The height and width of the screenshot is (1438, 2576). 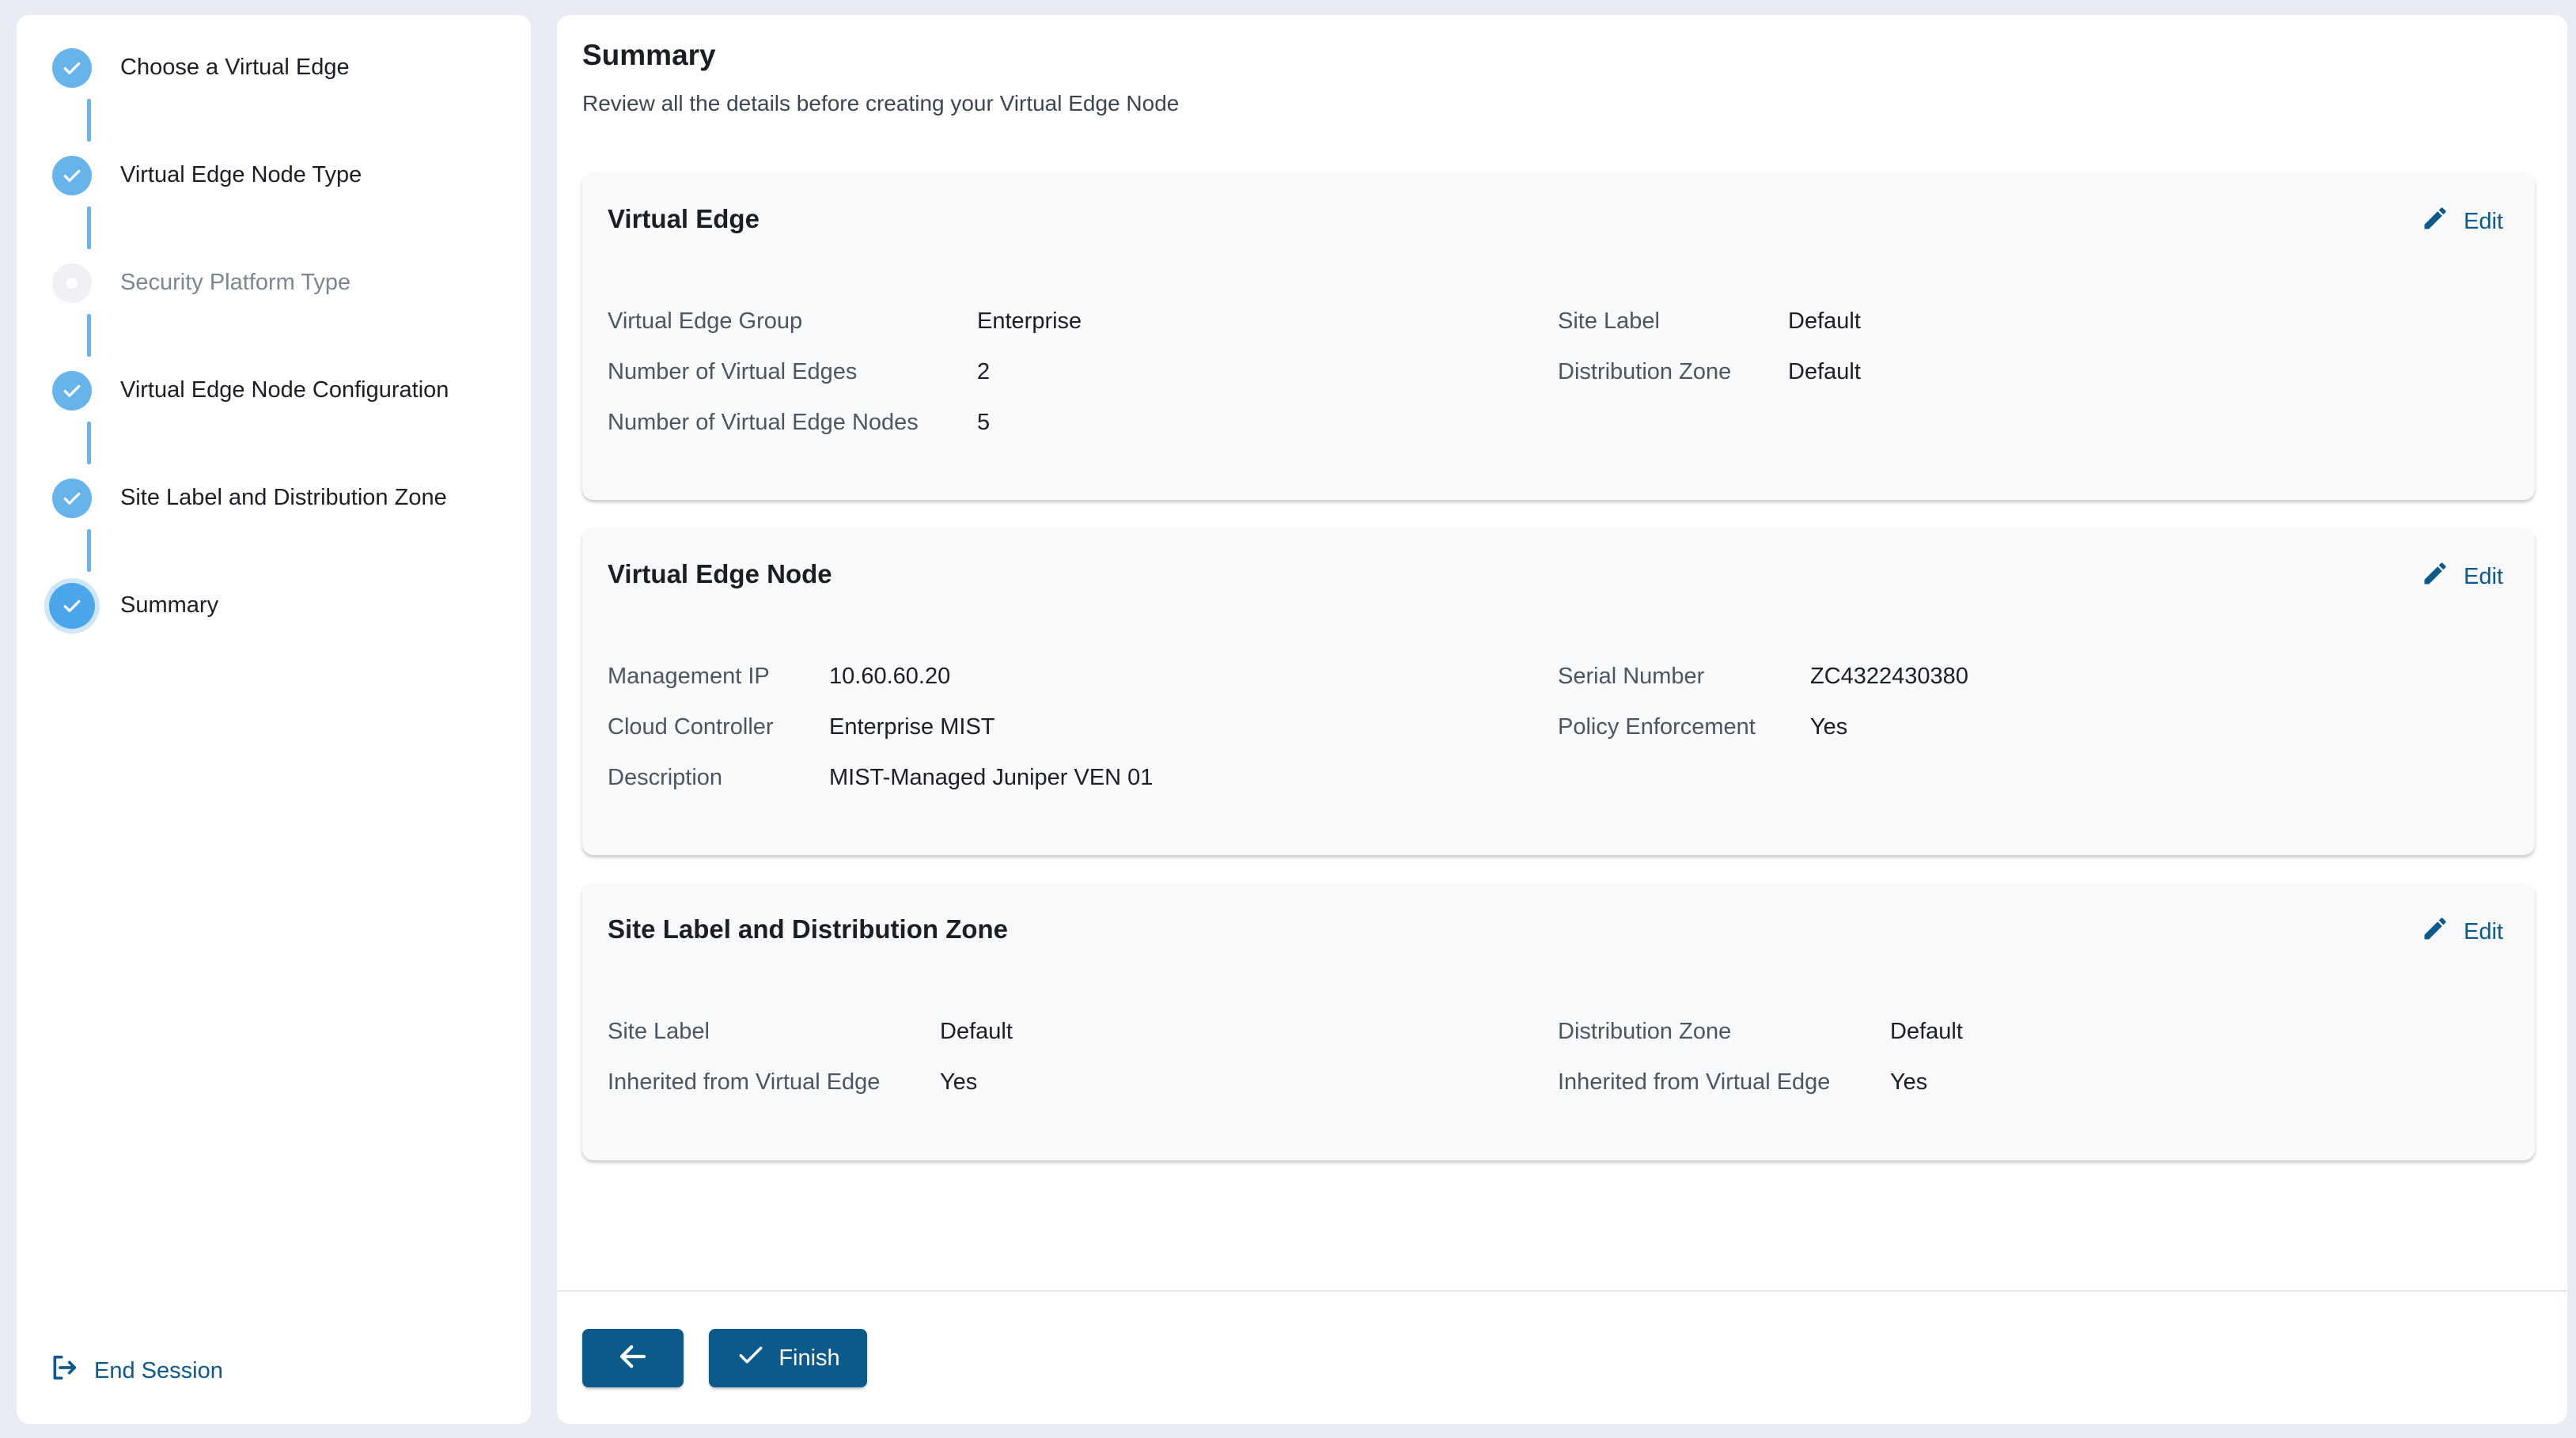 I want to click on step-virtual-edge-node-type: Virtual Edge Node Type, so click(x=274, y=176).